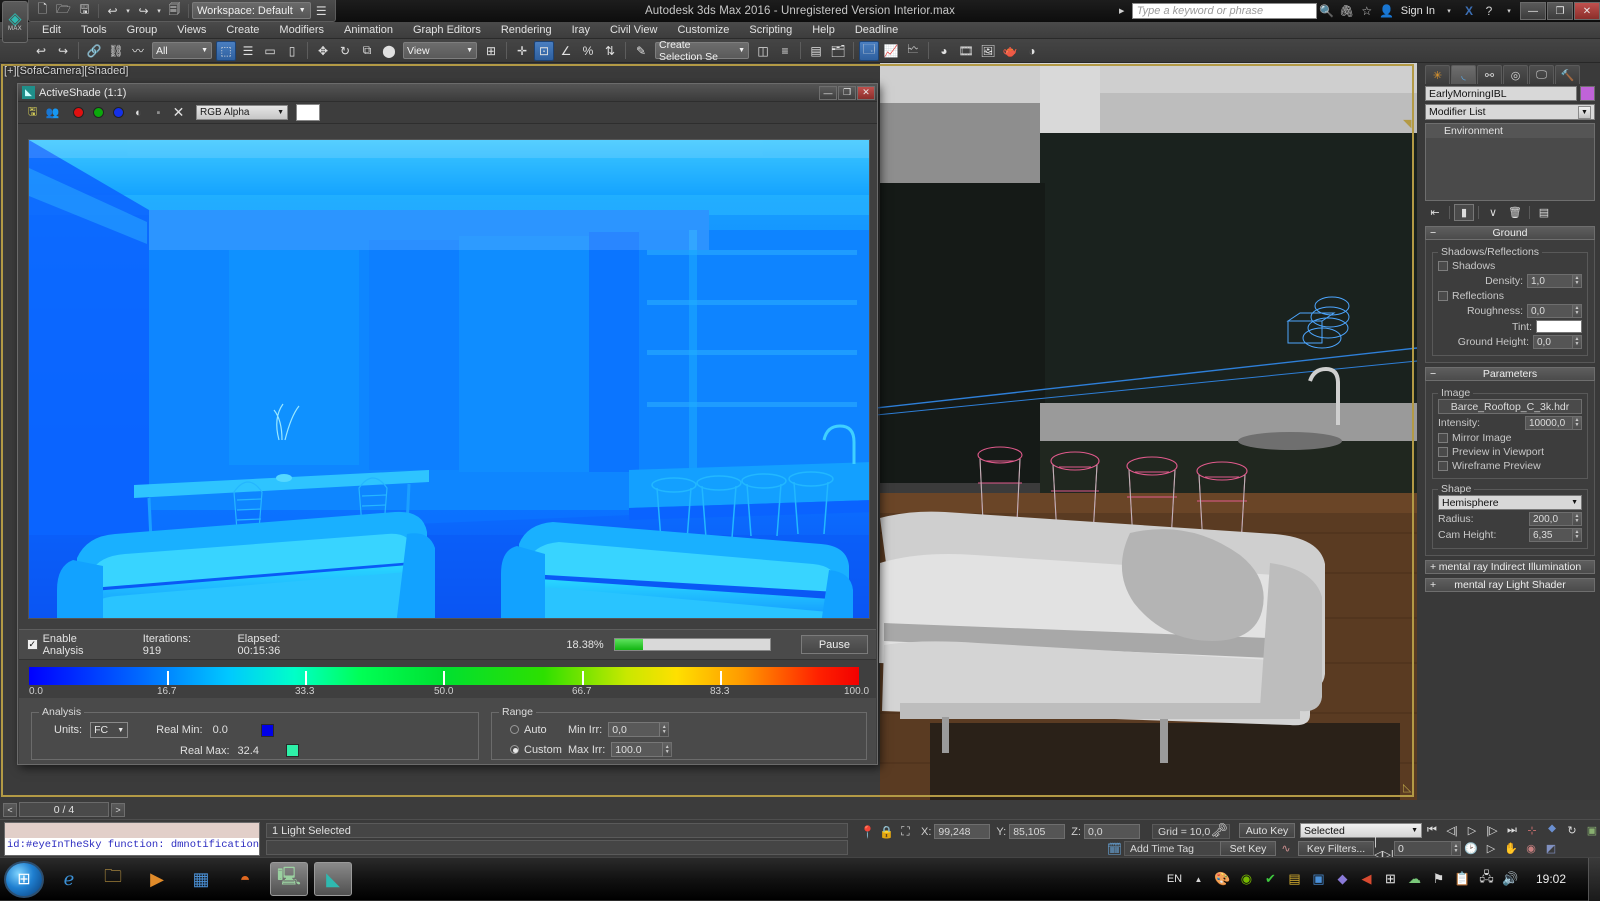  I want to click on menu-item-civil-view: Civil View, so click(633, 30).